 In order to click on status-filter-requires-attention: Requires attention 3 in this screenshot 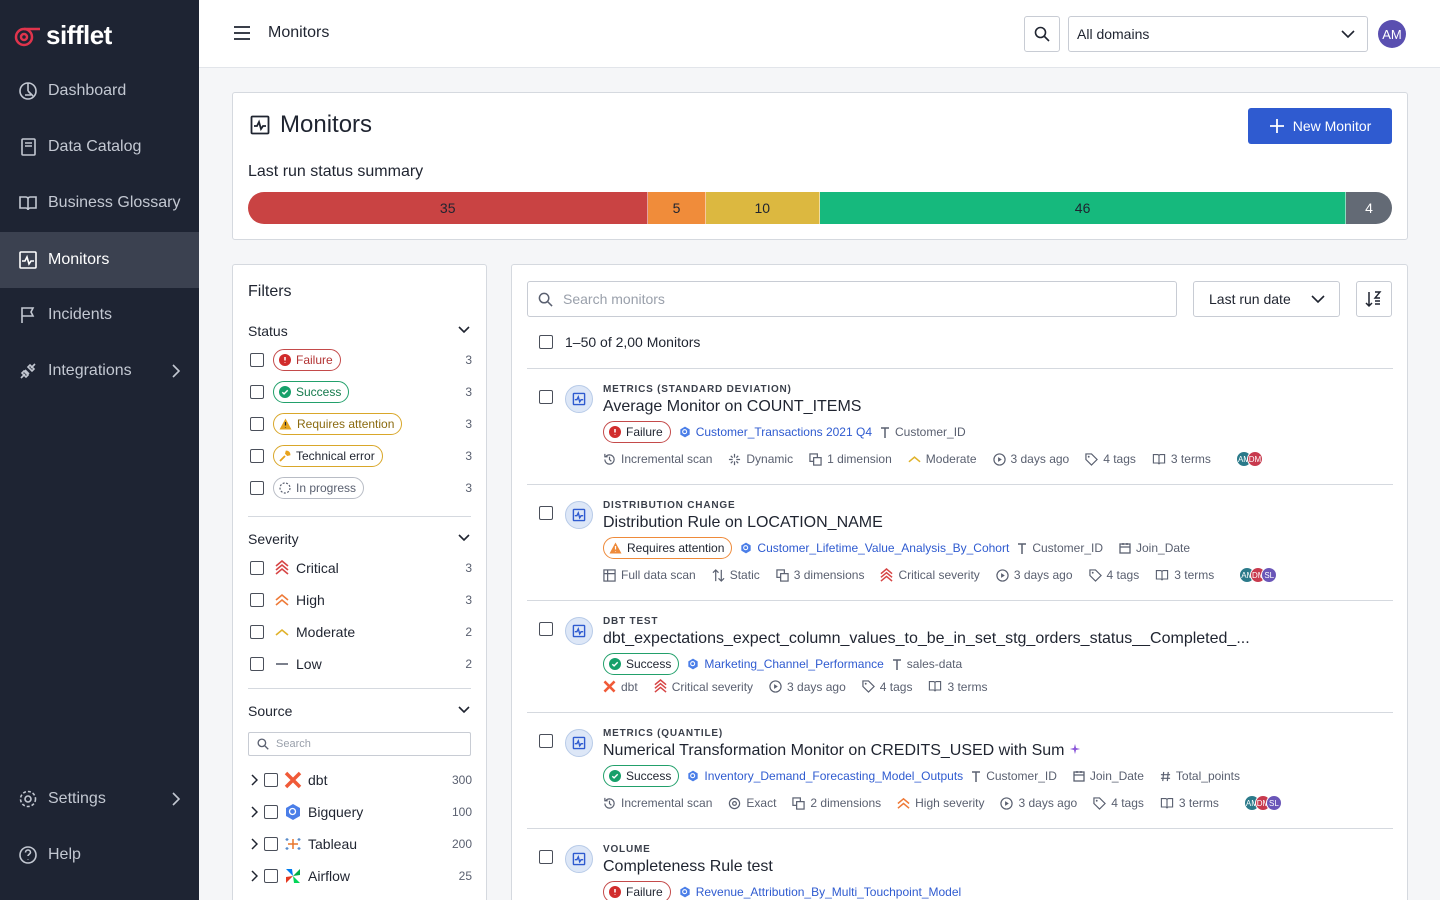, I will do `click(361, 424)`.